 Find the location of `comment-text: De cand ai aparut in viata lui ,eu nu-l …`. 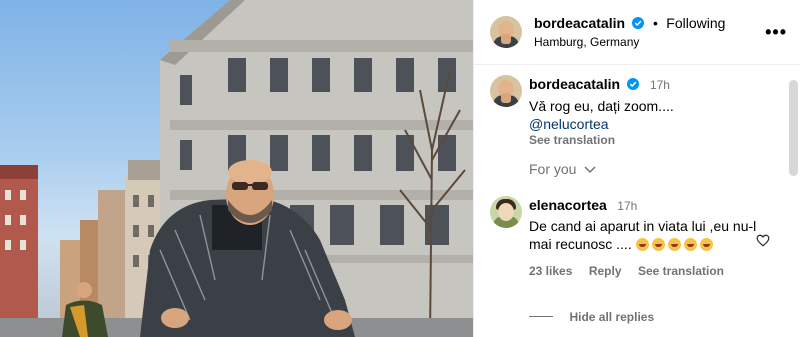

comment-text: De cand ai aparut in viata lui ,eu nu-l … is located at coordinates (645, 235).